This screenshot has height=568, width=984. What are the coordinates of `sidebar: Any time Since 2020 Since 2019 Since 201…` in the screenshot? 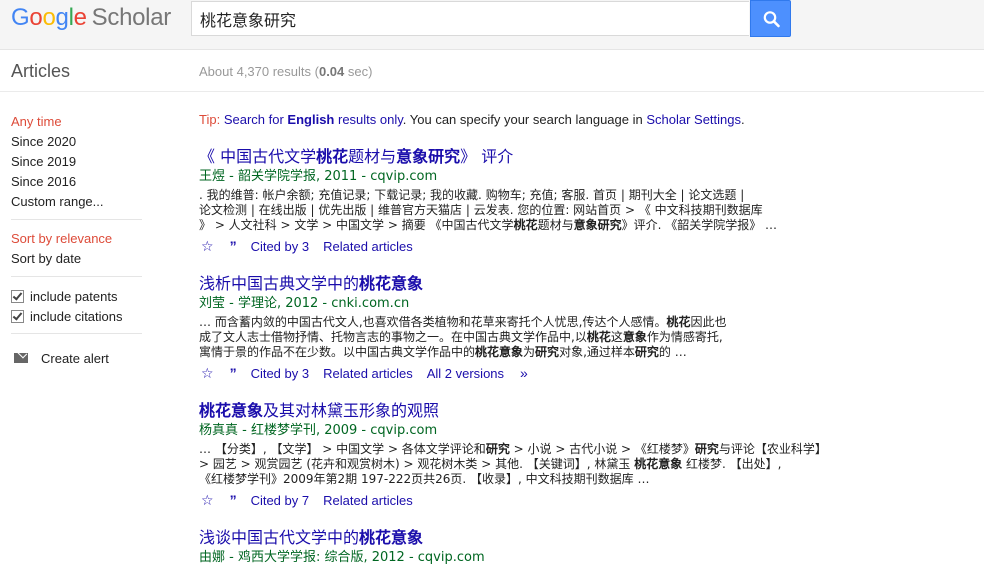 It's located at (76, 240).